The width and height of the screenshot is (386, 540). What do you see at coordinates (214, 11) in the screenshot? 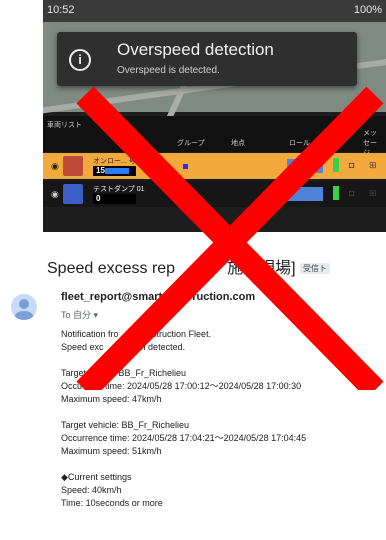
I see `status-bar: 10:52 100%` at bounding box center [214, 11].